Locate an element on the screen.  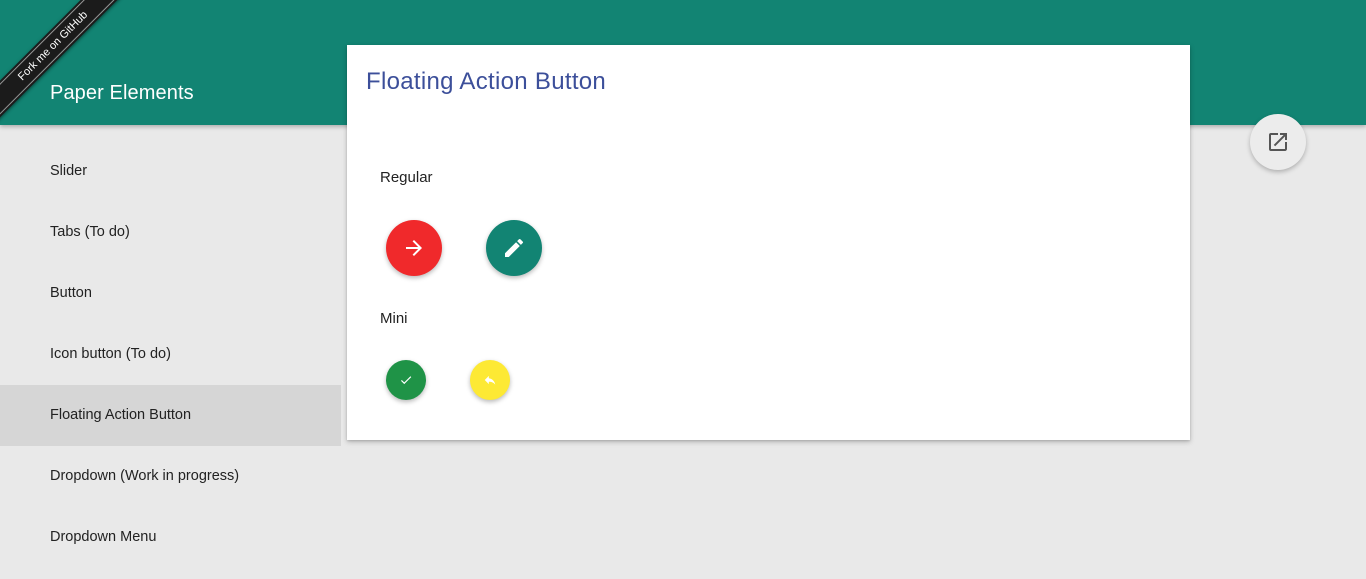
regular-fab-edit is located at coordinates (514, 248).